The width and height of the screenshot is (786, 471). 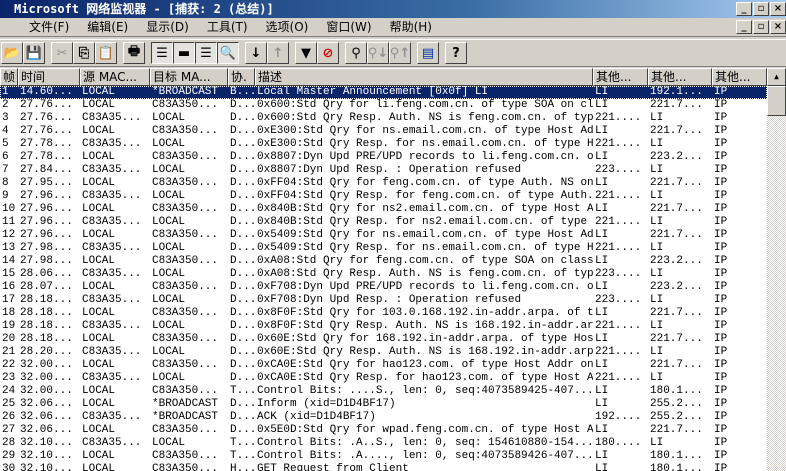 I want to click on cut-button: ✂, so click(x=62, y=53).